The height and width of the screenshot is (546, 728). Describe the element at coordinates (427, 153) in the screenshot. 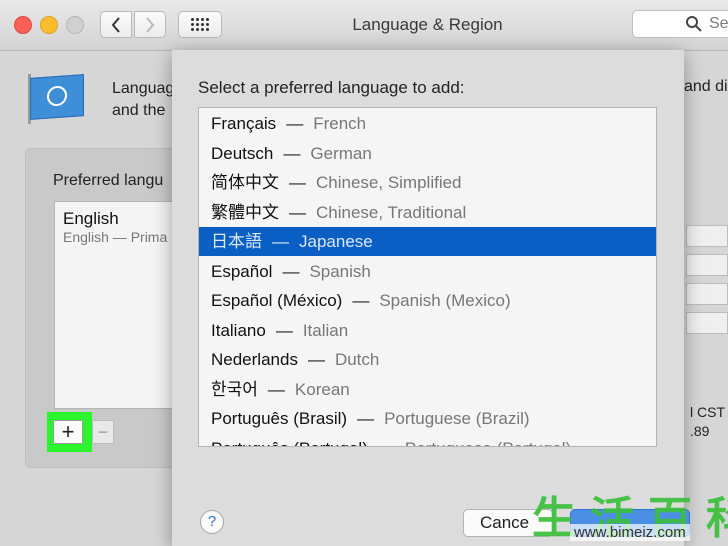

I see `language-option: Deutsch — German` at that location.